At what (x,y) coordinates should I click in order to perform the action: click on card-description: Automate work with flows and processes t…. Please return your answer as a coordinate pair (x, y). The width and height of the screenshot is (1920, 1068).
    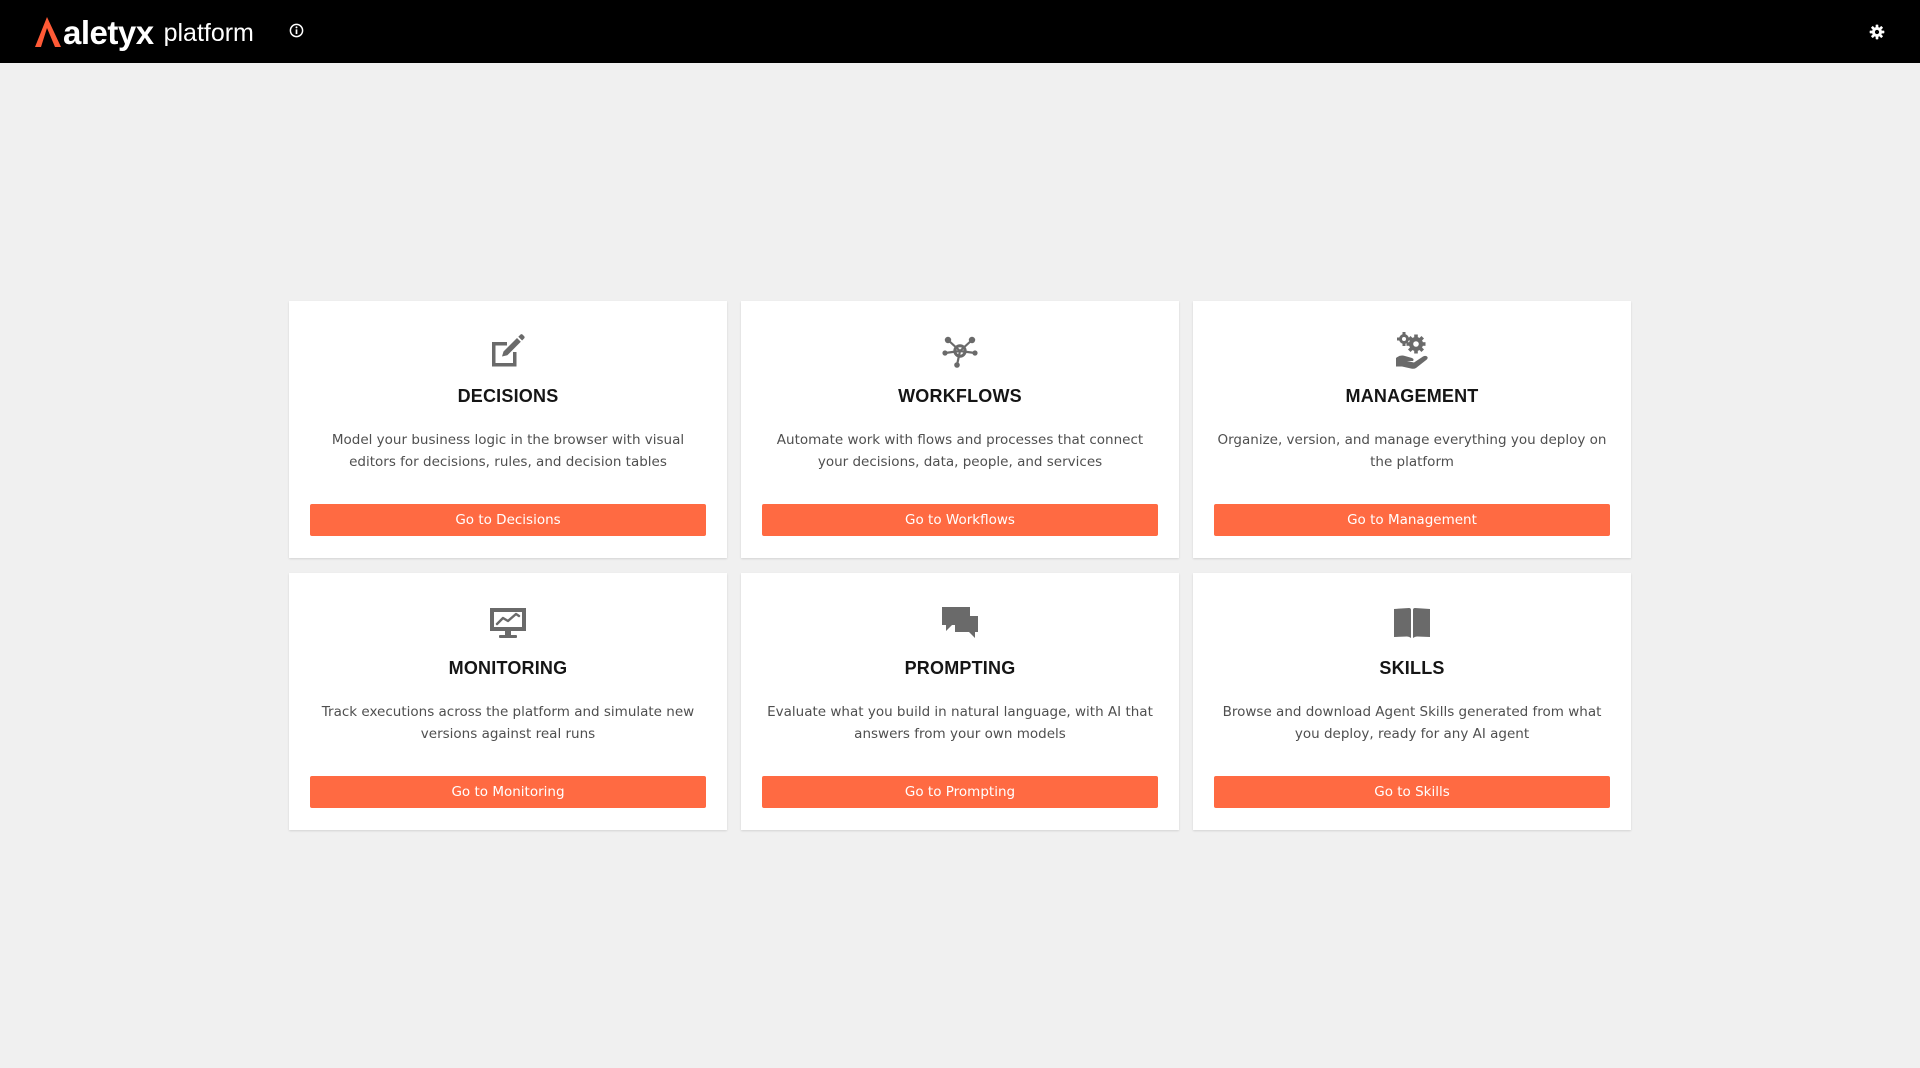
    Looking at the image, I should click on (960, 451).